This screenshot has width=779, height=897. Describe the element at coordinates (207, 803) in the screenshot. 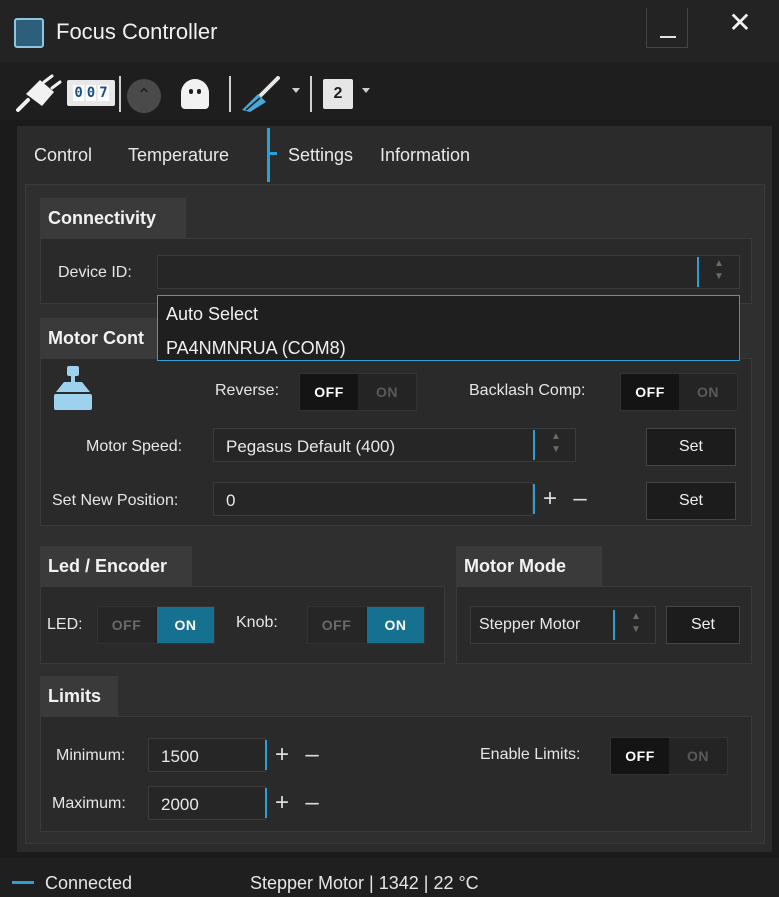

I see `maximum-input: 2000` at that location.